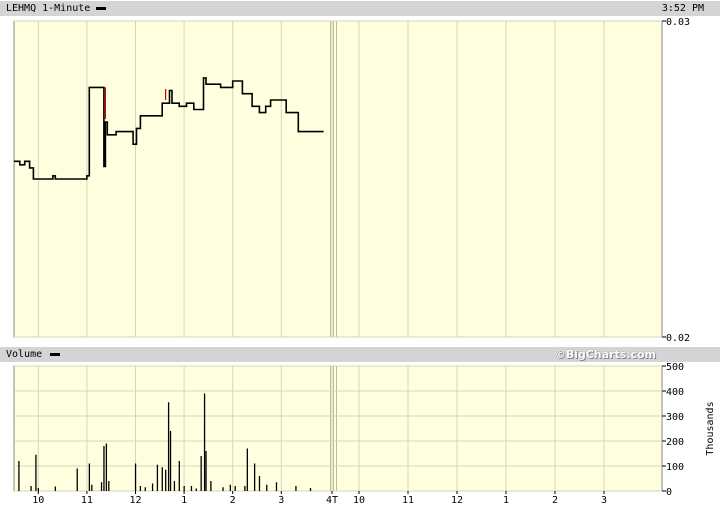 The width and height of the screenshot is (720, 510). I want to click on volume-y-tick-label: 500, so click(675, 367).